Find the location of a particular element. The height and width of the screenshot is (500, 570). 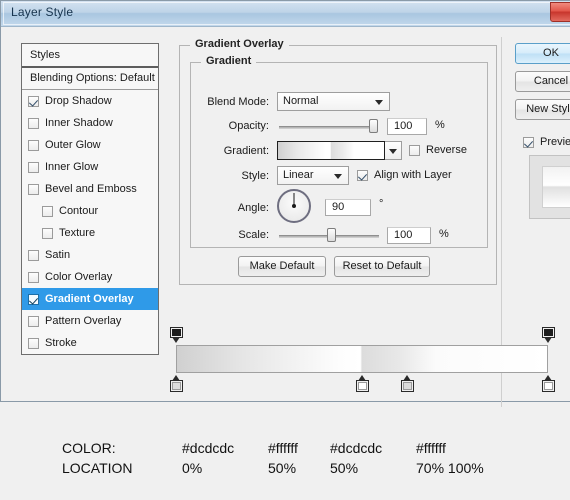

opacity-input: 100 is located at coordinates (407, 126).